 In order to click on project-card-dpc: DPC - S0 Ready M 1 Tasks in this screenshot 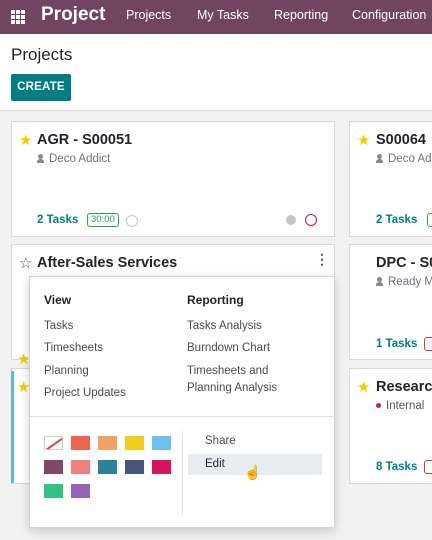, I will do `click(390, 302)`.